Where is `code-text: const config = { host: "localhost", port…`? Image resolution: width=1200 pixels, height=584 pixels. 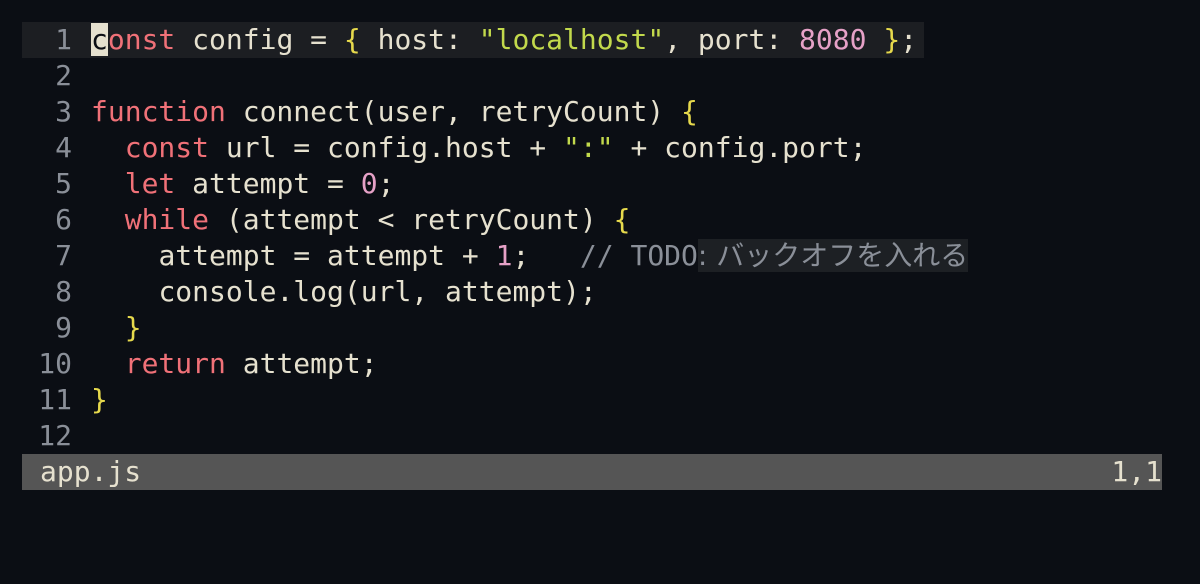
code-text: const config = { host: "localhost", port… is located at coordinates (504, 40).